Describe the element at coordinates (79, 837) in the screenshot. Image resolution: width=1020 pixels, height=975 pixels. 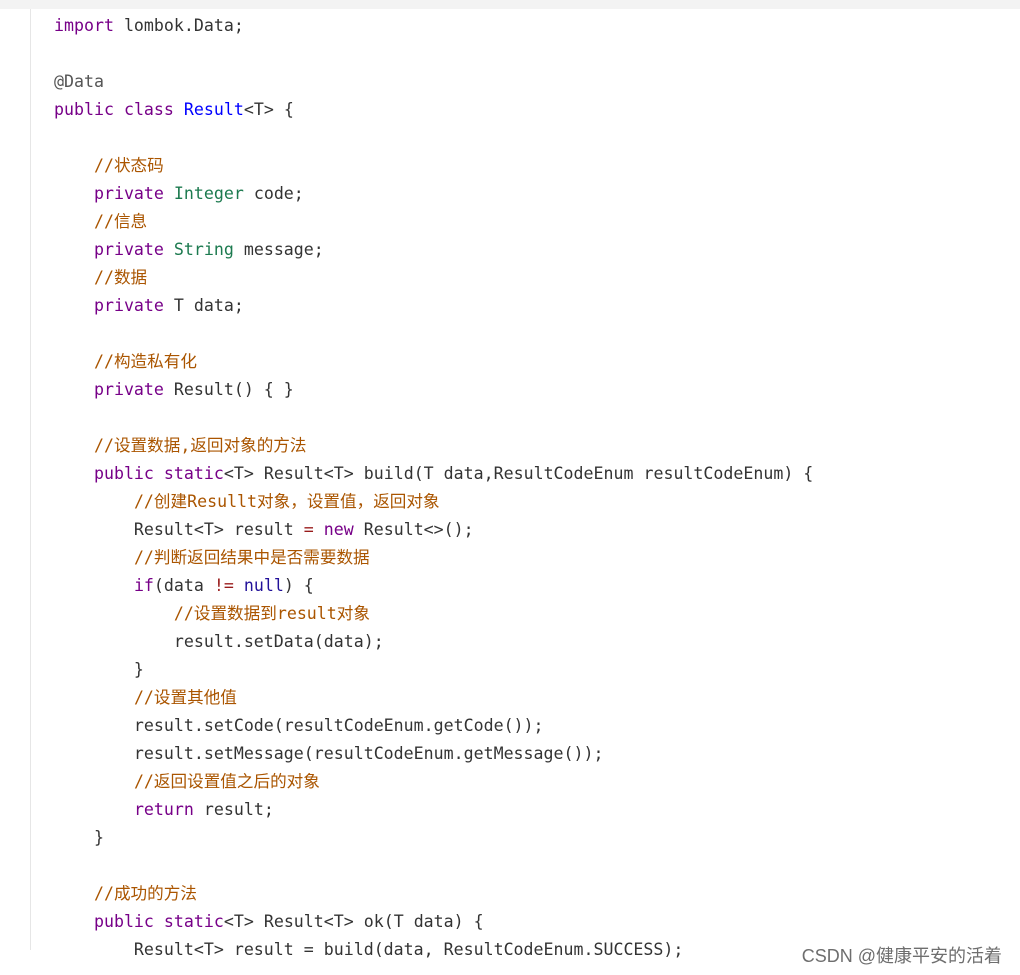
I see `code-text: }` at that location.